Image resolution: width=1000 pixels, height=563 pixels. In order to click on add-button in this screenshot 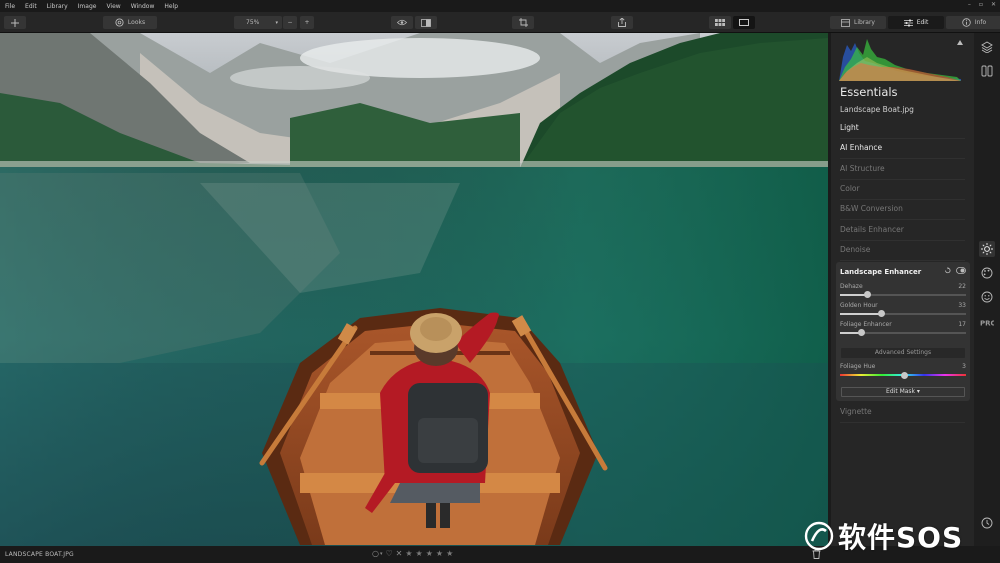, I will do `click(15, 22)`.